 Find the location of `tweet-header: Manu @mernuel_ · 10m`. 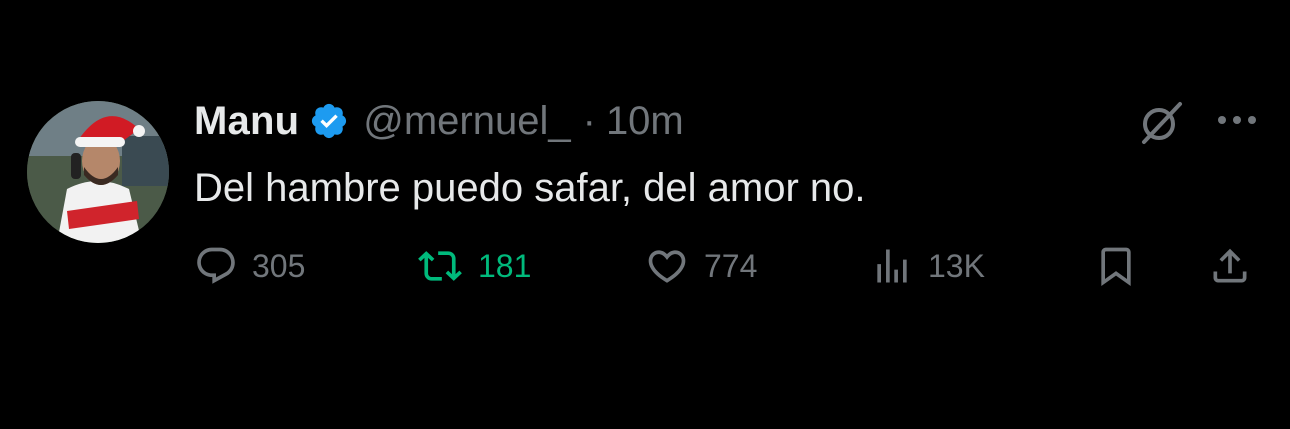

tweet-header: Manu @mernuel_ · 10m is located at coordinates (439, 121).